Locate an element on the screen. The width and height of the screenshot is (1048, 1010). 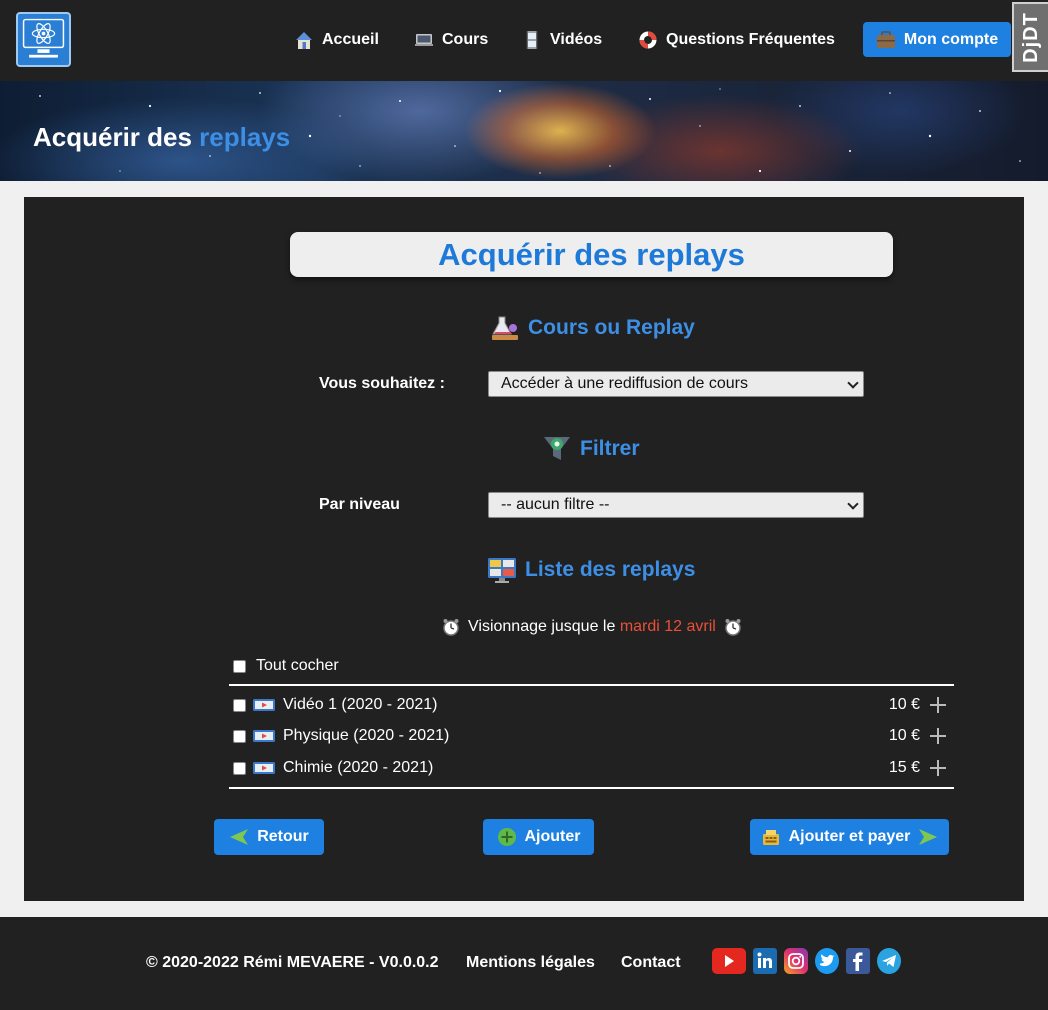
wish-select: Accéder à une rediffusion de cours is located at coordinates (676, 384).